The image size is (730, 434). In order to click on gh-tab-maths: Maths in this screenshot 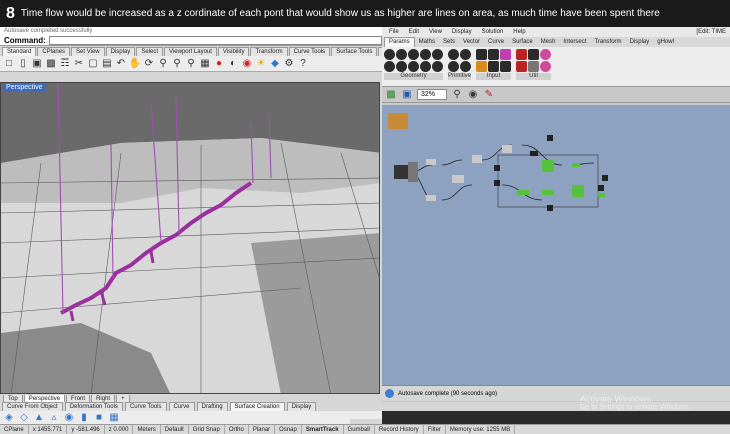, I will do `click(427, 42)`.